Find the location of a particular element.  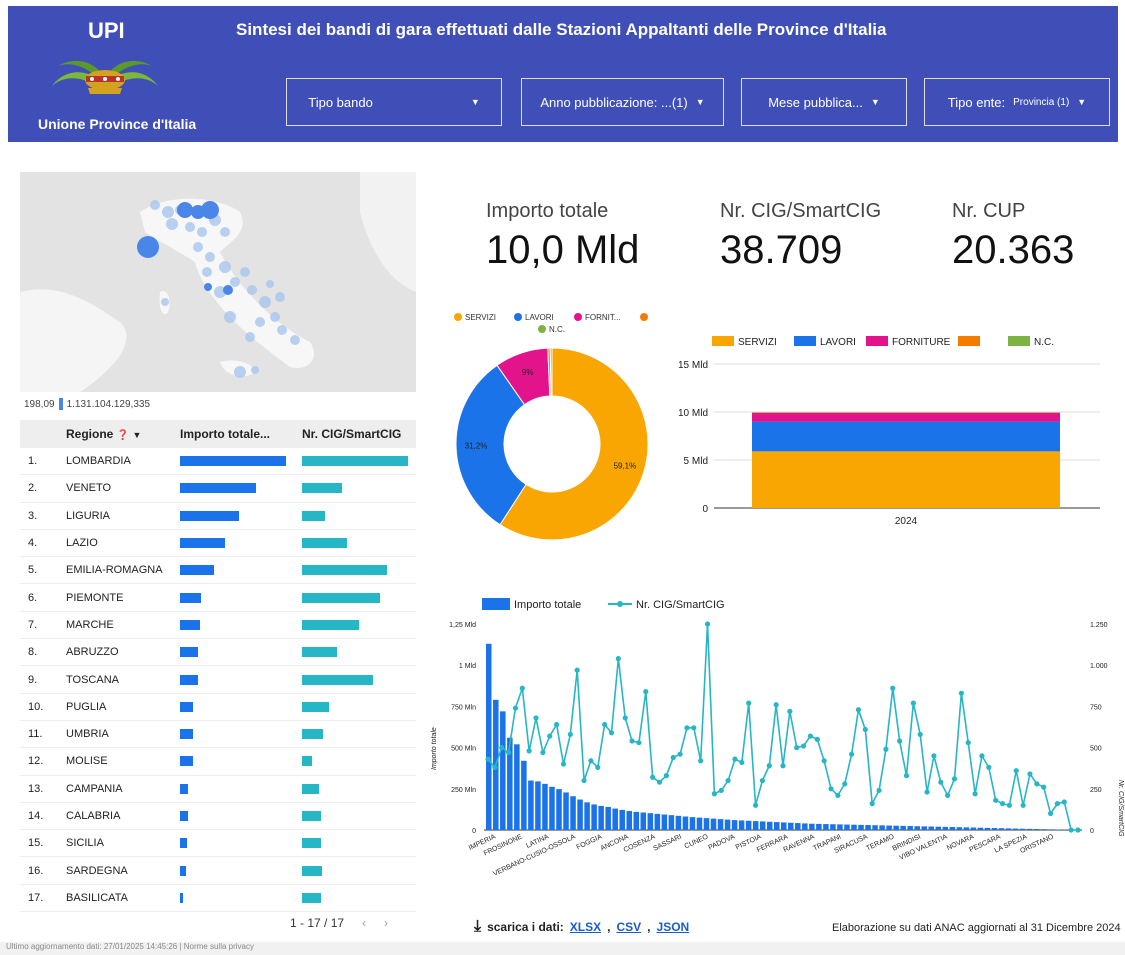

download-xlsx-link: XLSX is located at coordinates (585, 927).